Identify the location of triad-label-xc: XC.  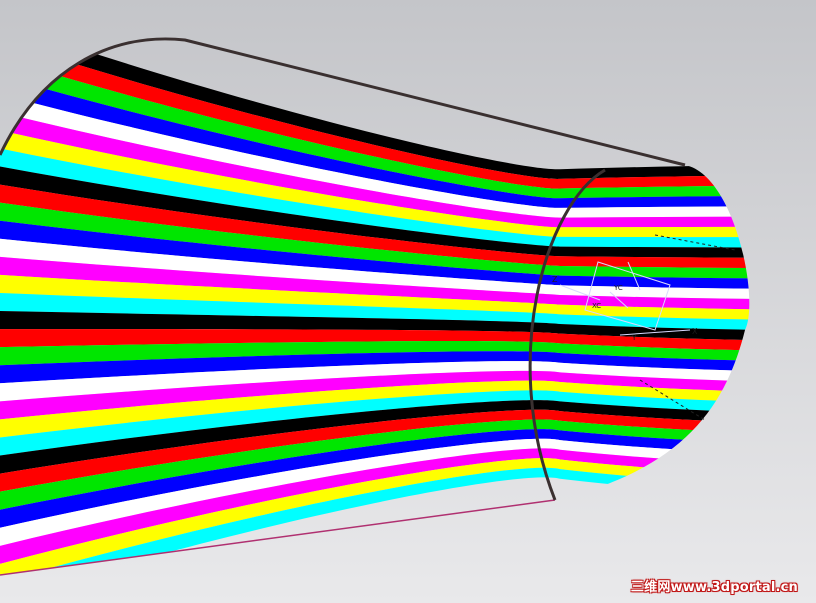
(596, 306).